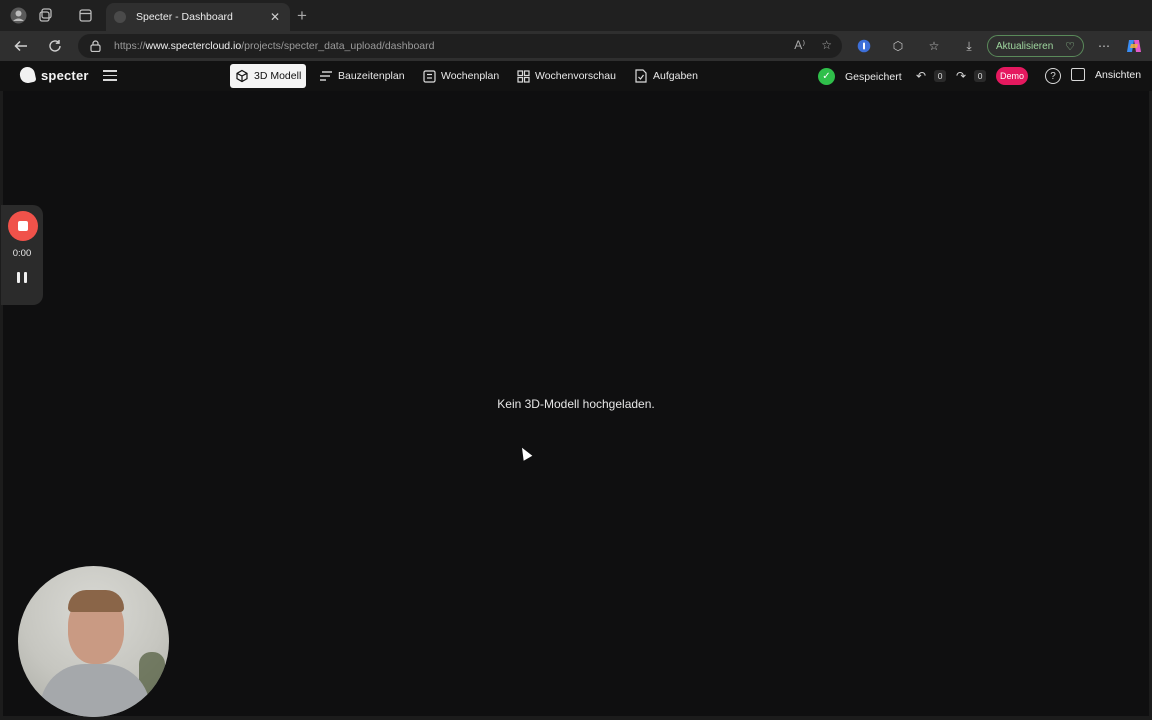  What do you see at coordinates (120, 17) in the screenshot?
I see `specter-favicon-icon` at bounding box center [120, 17].